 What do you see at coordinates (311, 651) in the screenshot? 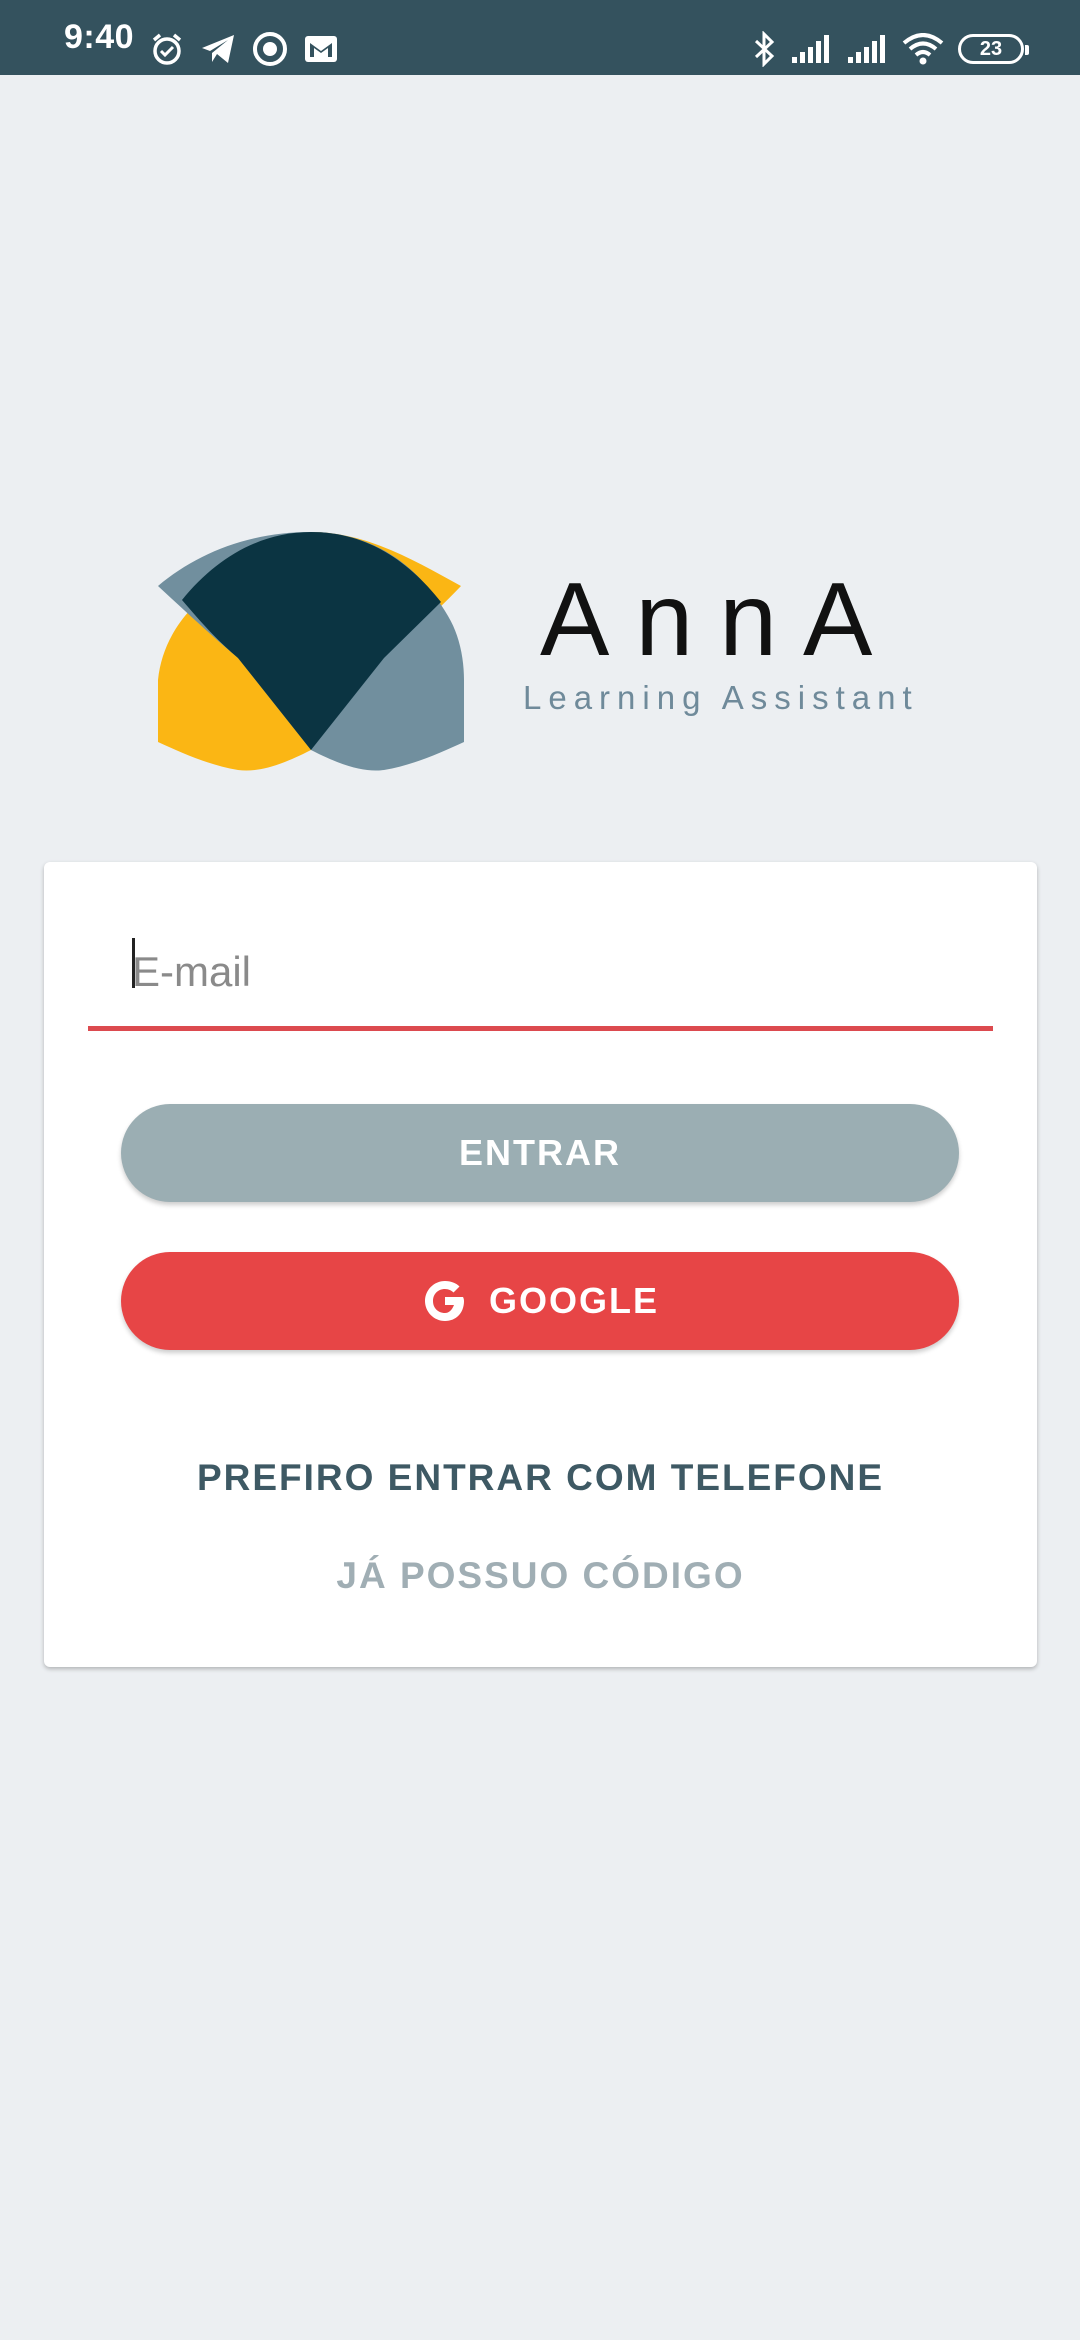
I see `anna-logo` at bounding box center [311, 651].